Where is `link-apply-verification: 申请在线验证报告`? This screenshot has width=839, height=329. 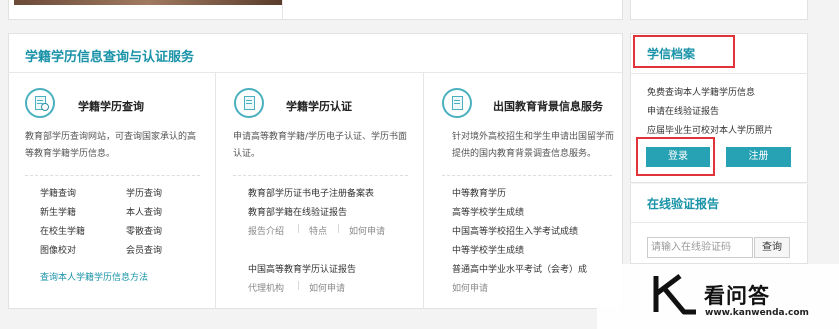 link-apply-verification: 申请在线验证报告 is located at coordinates (683, 110).